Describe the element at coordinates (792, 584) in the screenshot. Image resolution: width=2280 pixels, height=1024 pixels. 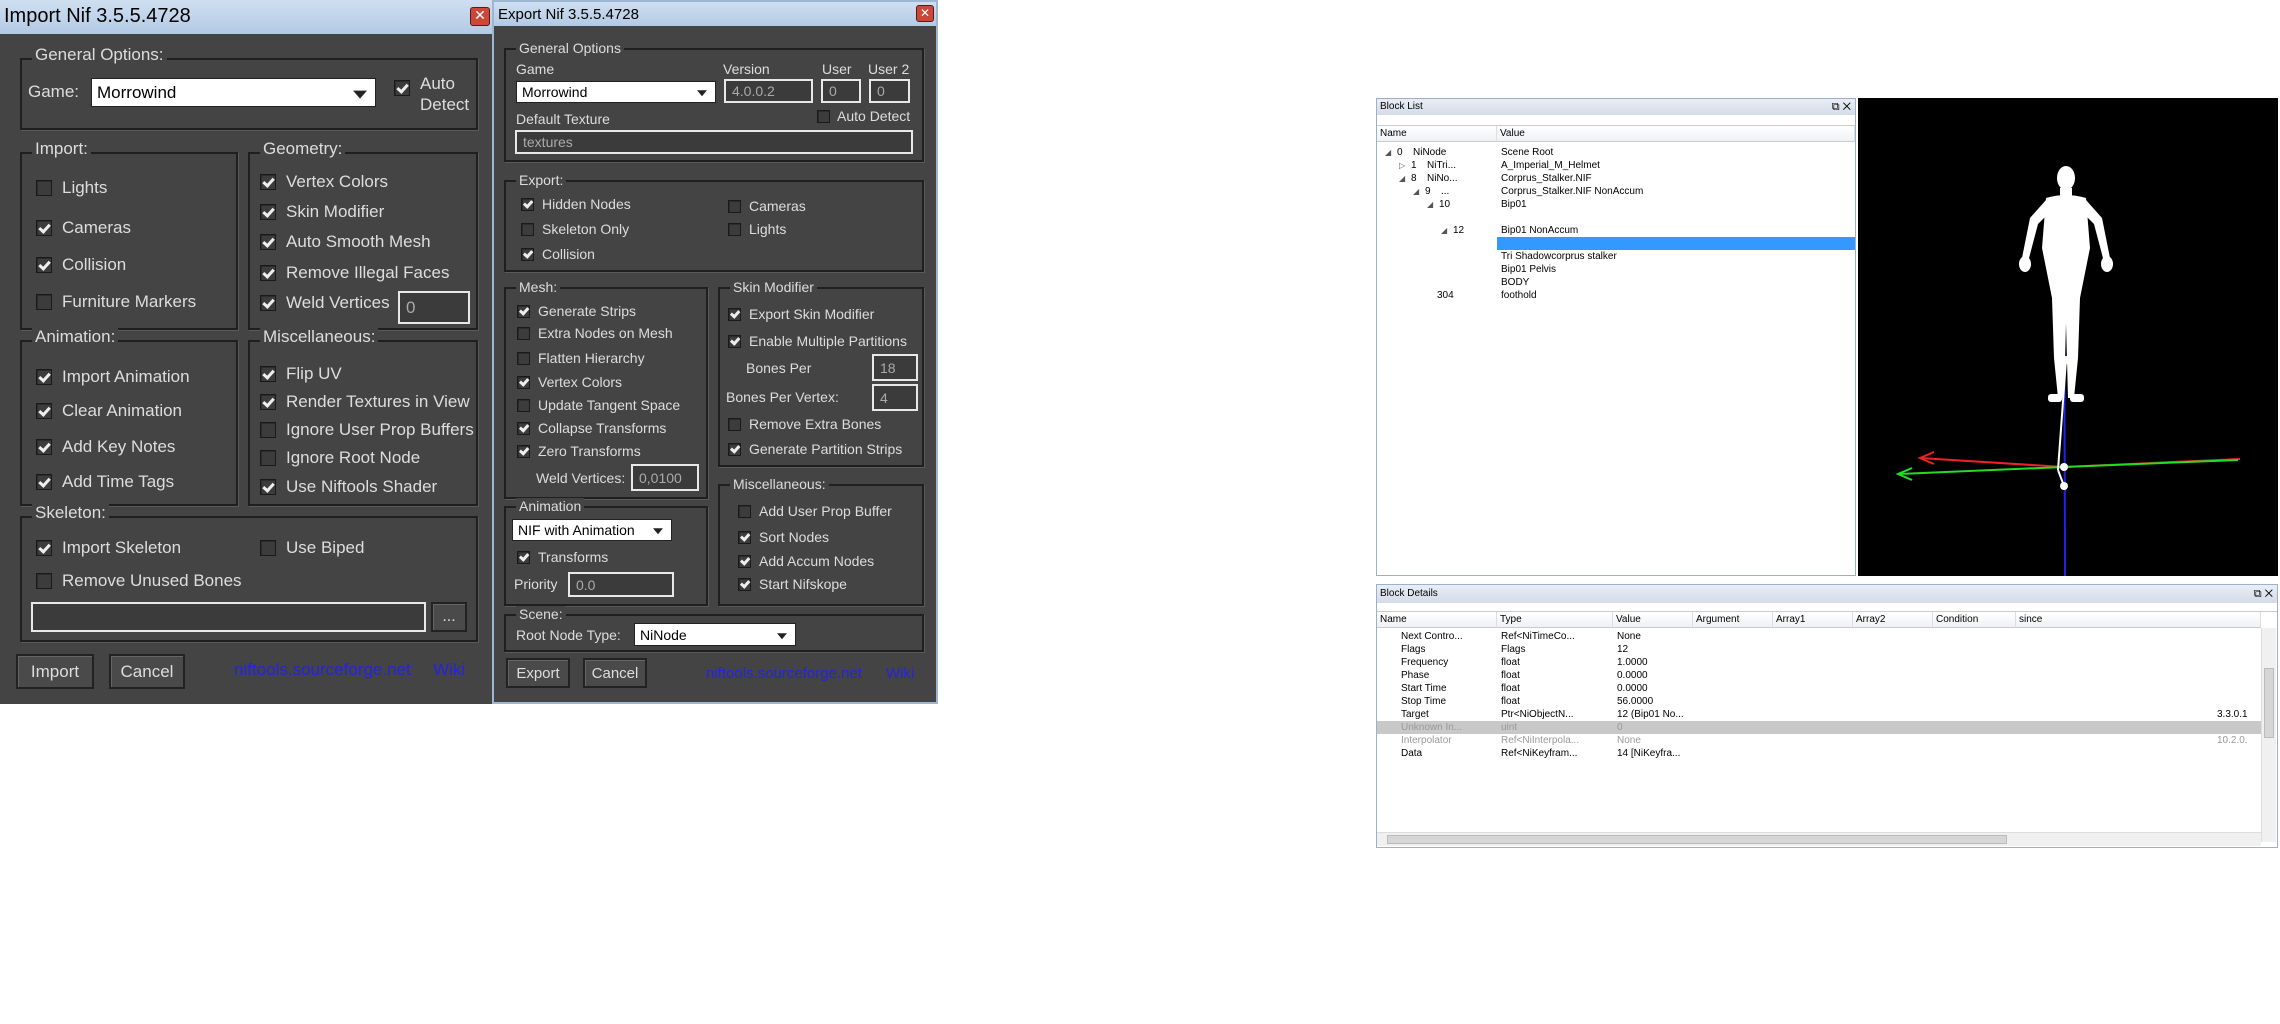
I see `export-start-nifskope-checkbox: Start Nifskope` at that location.